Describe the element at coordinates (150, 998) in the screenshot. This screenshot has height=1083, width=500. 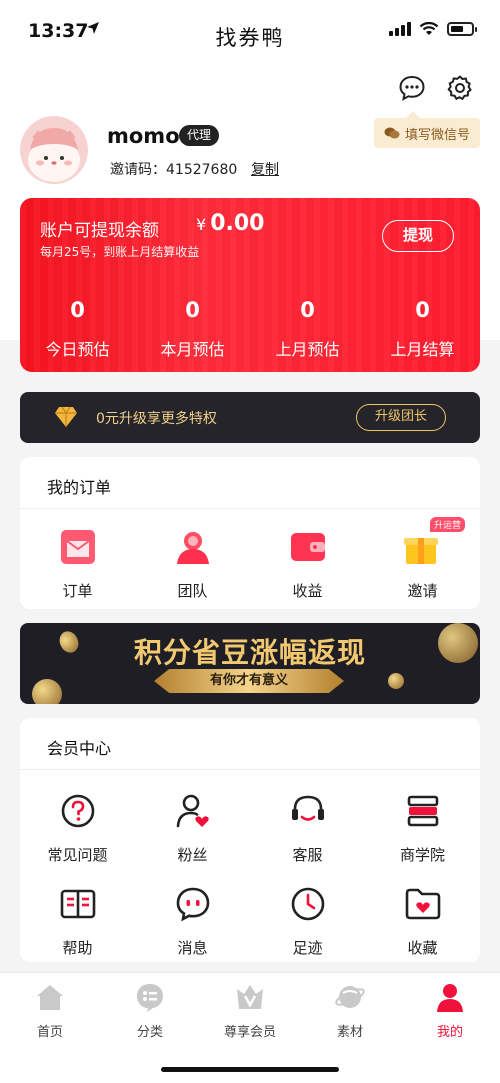
I see `category-icon` at that location.